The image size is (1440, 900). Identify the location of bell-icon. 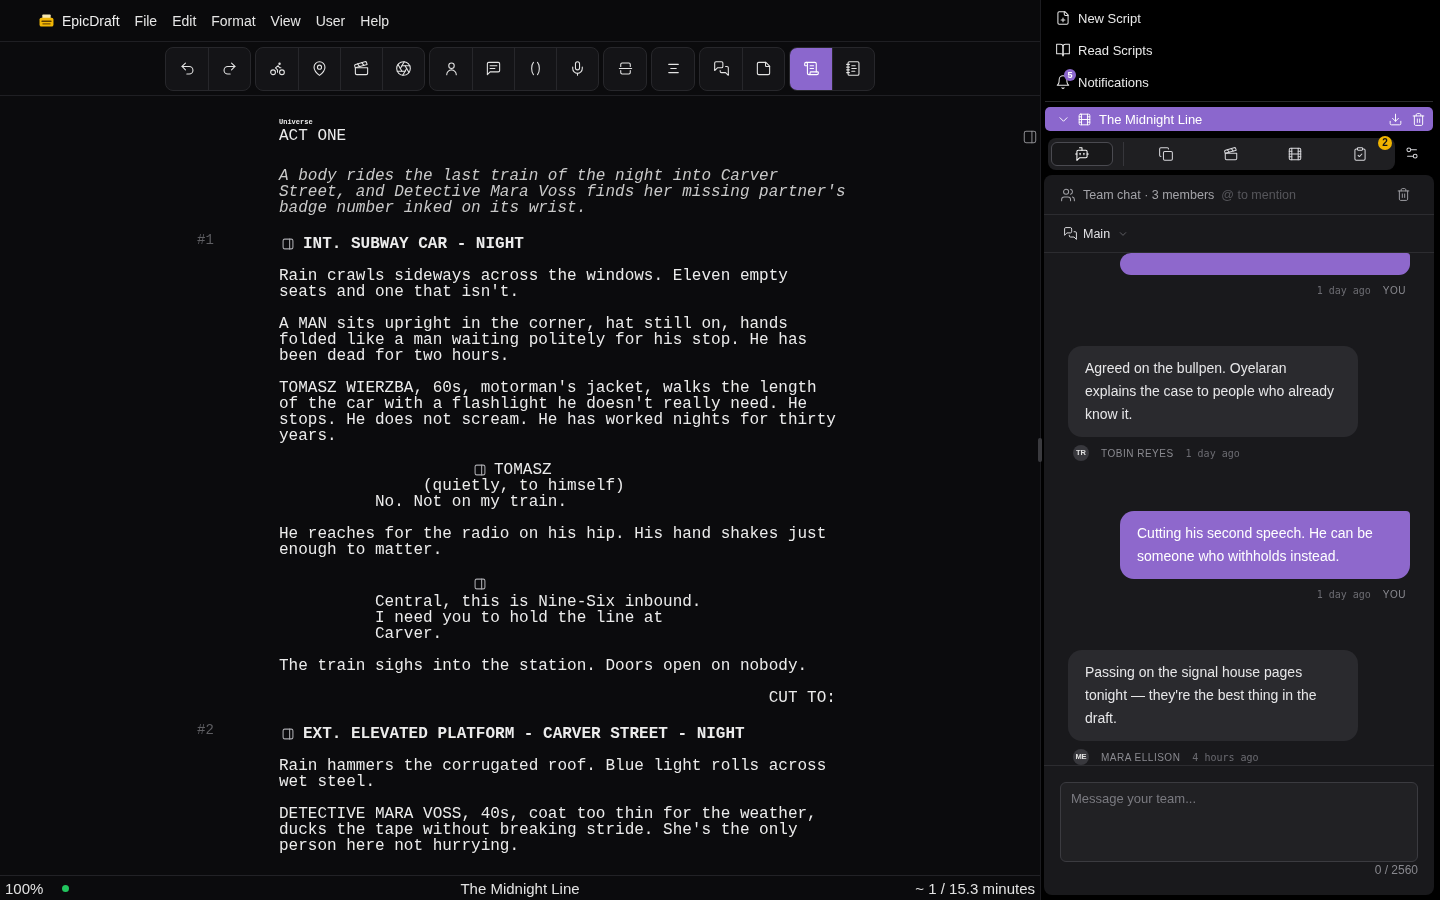
(1063, 82).